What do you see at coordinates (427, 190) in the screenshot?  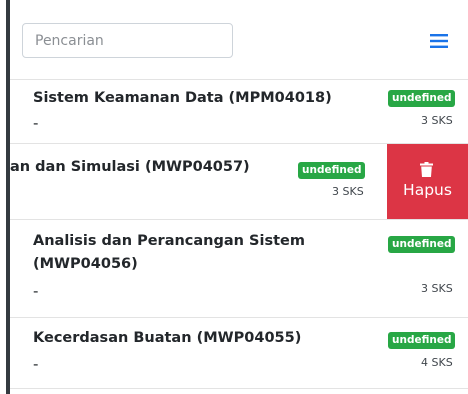 I see `delete-label: Hapus` at bounding box center [427, 190].